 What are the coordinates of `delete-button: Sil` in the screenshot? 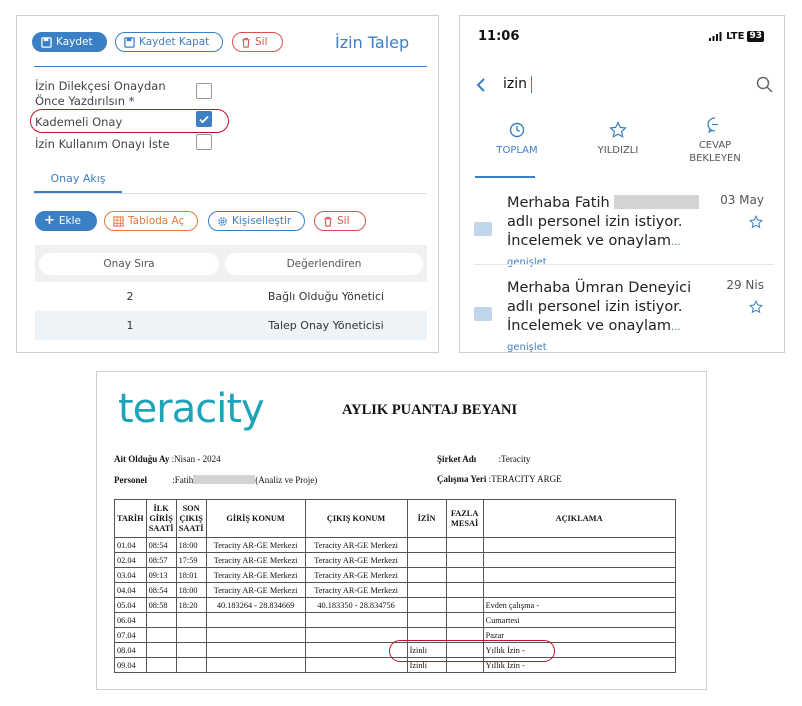 It's located at (257, 42).